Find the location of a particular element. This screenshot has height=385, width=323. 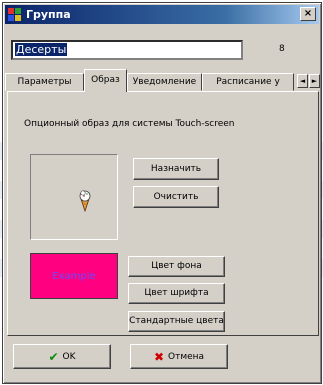

panel-caption: Опционный образ для системы Touch-screen is located at coordinates (129, 124).